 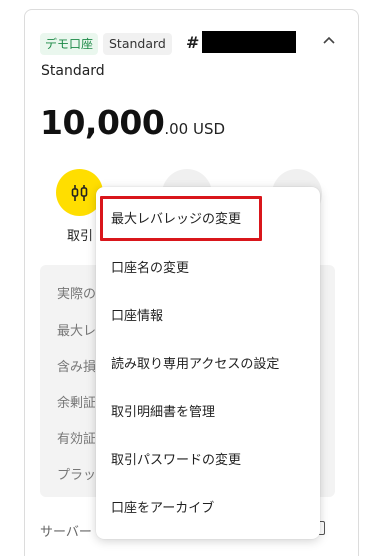 I want to click on account-number-prefix: #, so click(x=193, y=42).